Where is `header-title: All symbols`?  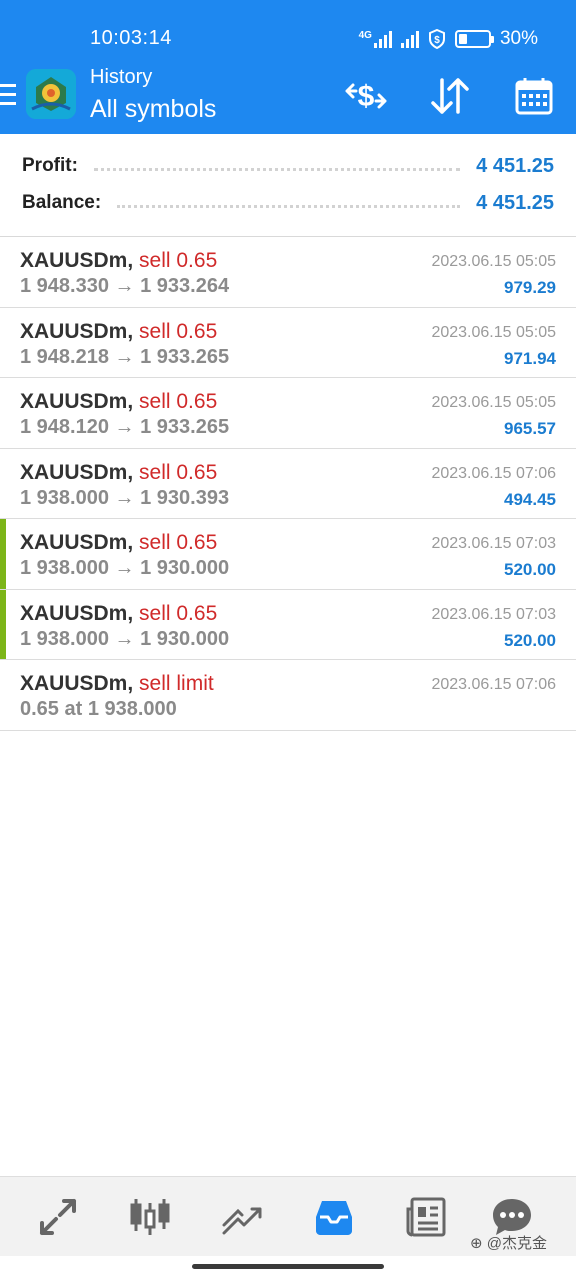 header-title: All symbols is located at coordinates (153, 109).